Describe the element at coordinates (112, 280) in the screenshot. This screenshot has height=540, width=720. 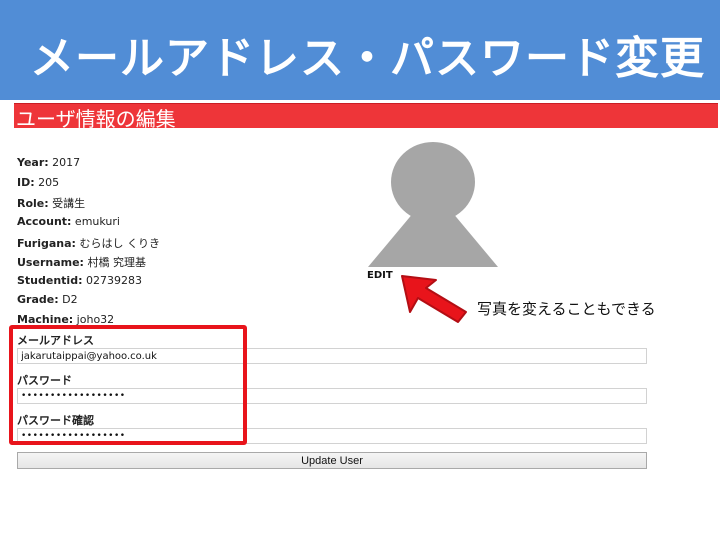
I see `user-info-value: 02739283` at that location.